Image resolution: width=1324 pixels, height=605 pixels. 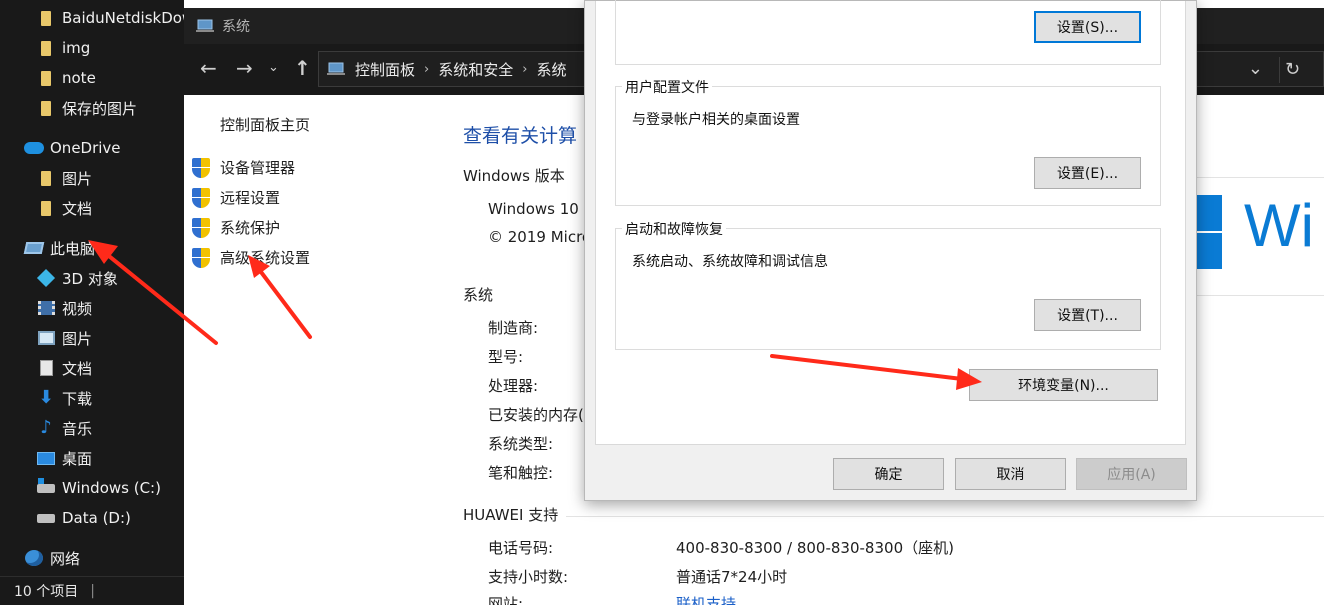 I want to click on support-hours-value: 普通话7*24小时, so click(x=732, y=577).